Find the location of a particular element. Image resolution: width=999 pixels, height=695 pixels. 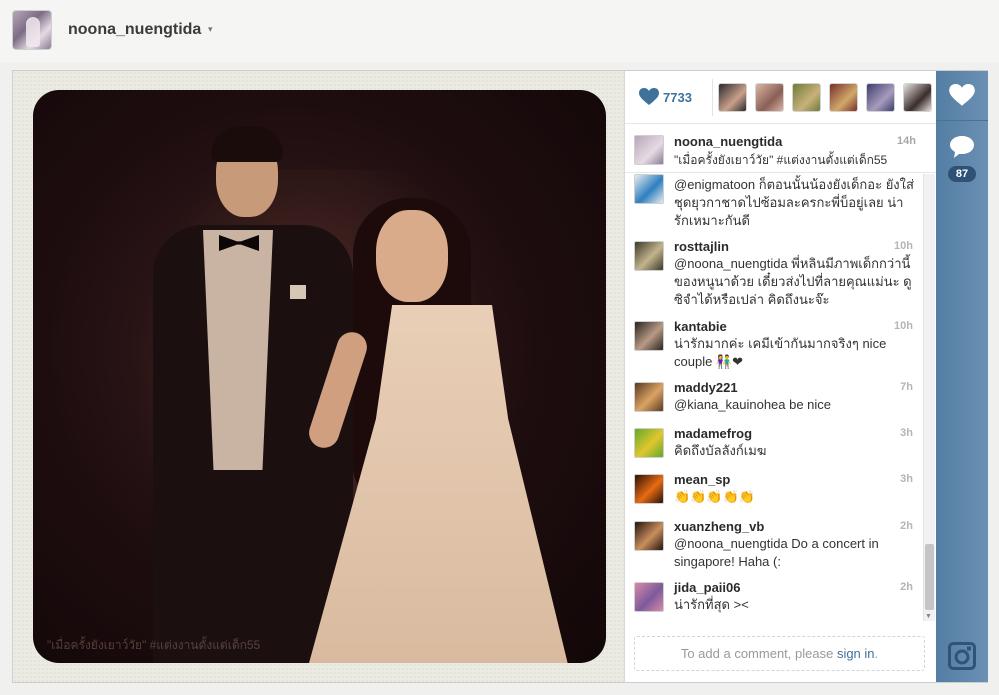

caption-username: noona_nuengtida is located at coordinates (728, 141).